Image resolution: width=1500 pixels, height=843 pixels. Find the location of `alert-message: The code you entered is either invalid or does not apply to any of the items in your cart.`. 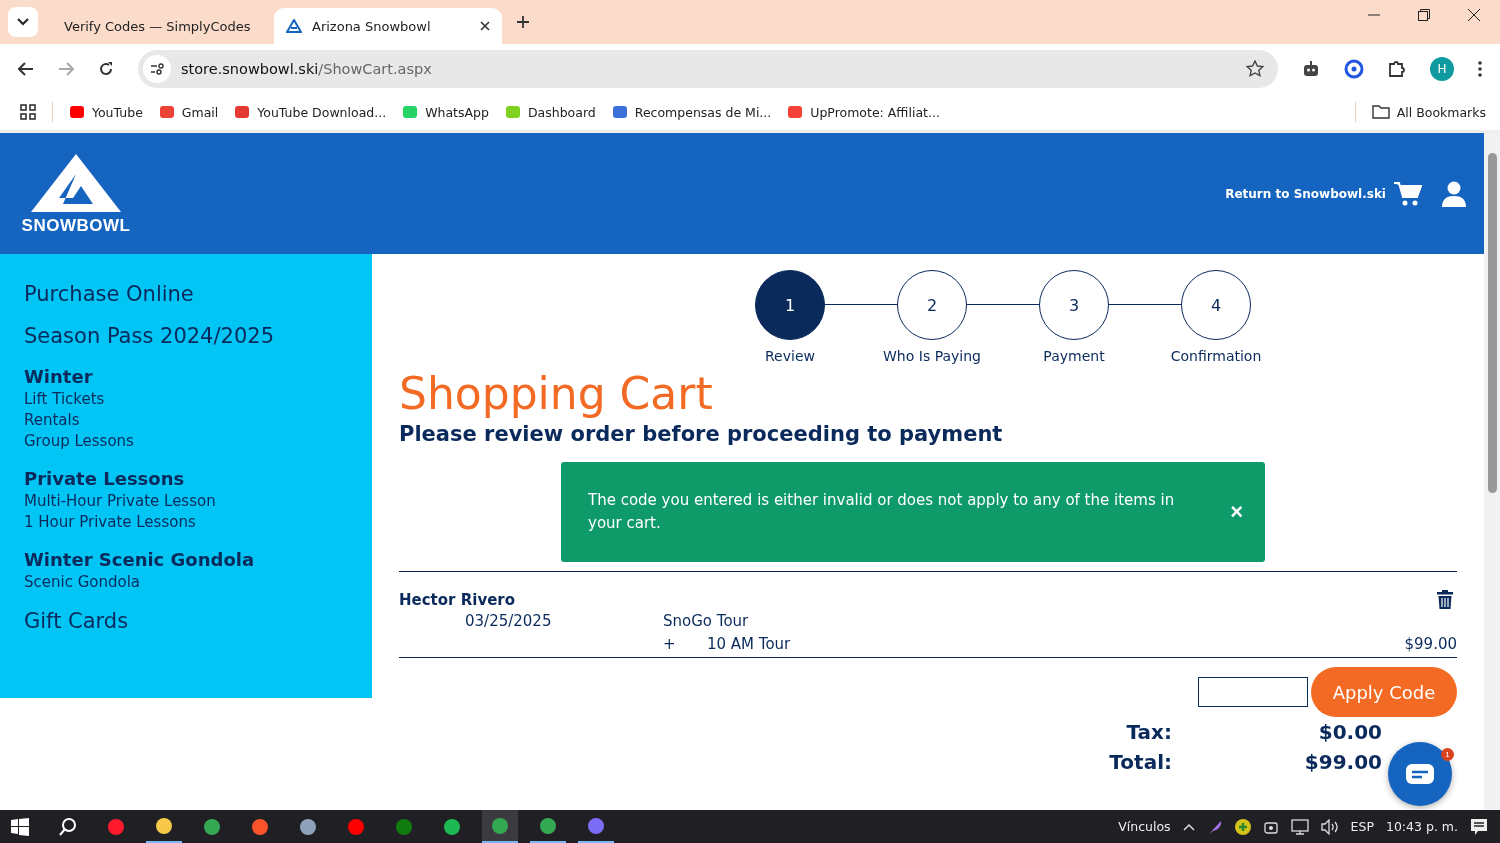

alert-message: The code you entered is either invalid or does not apply to any of the items in your cart. is located at coordinates (882, 512).